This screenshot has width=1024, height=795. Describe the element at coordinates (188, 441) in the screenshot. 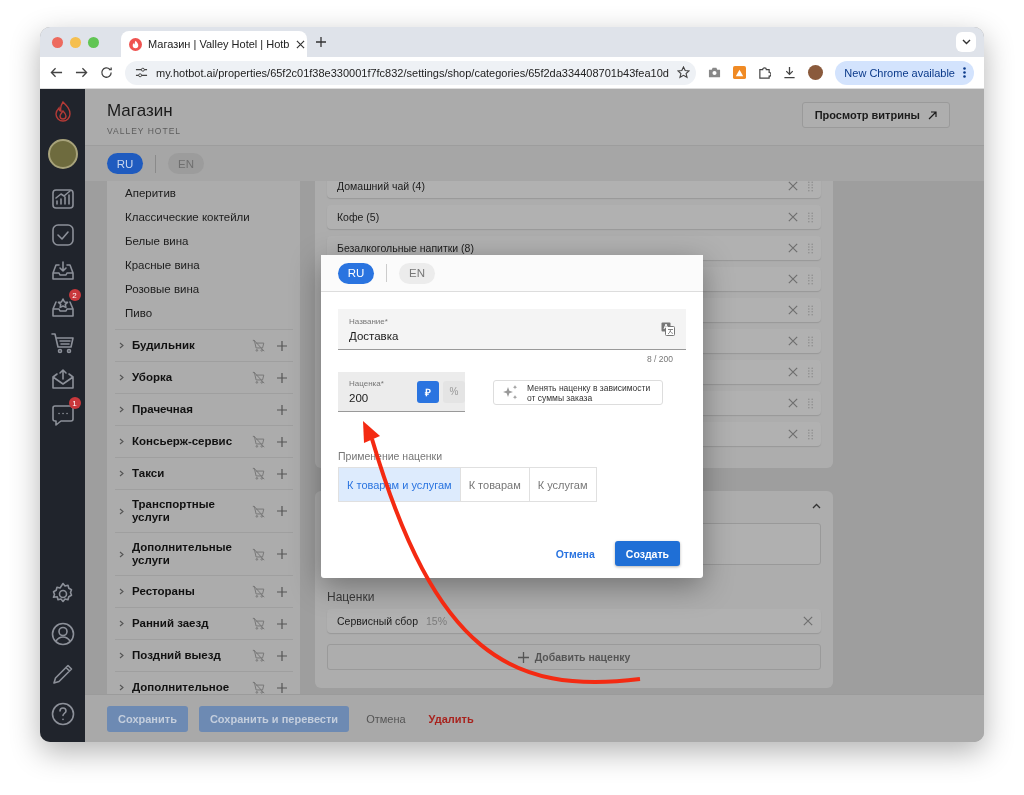

I see `category-name: Консьерж-сервис` at that location.